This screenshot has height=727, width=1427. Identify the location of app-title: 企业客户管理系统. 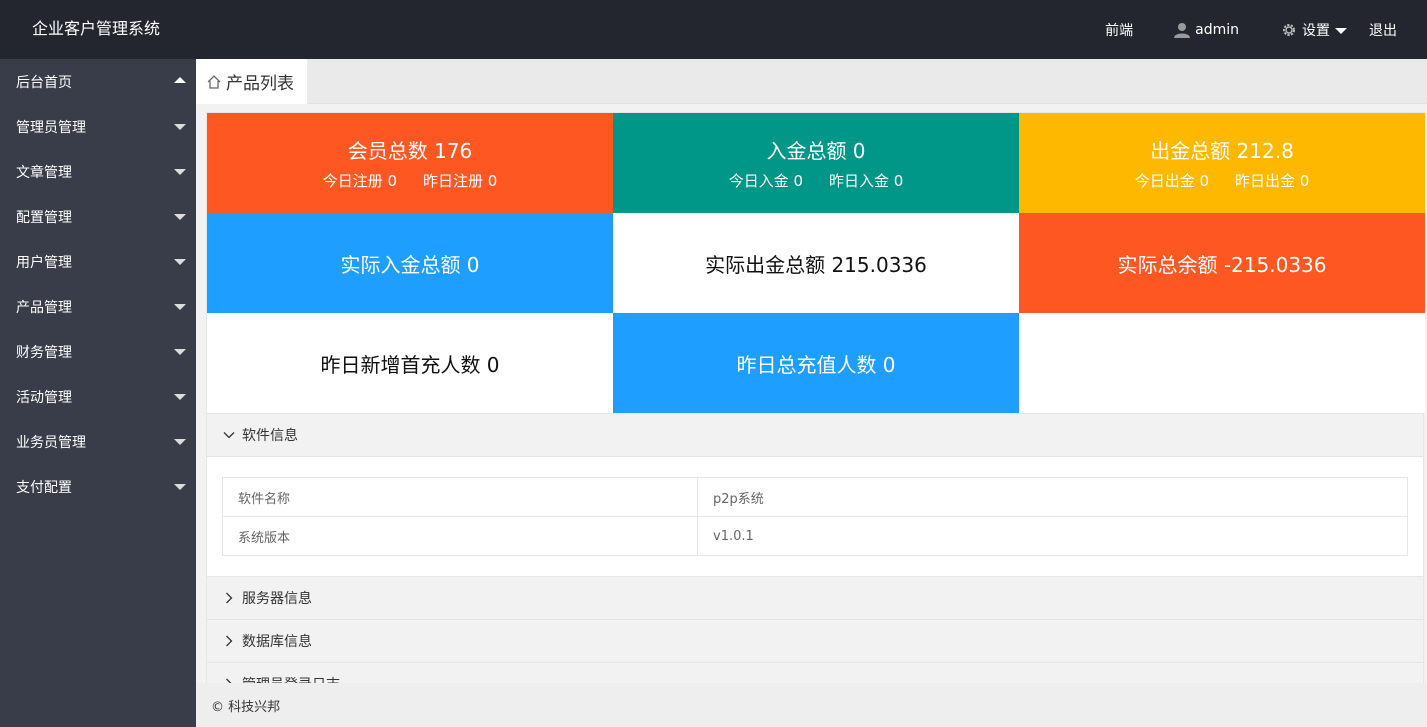
(96, 28).